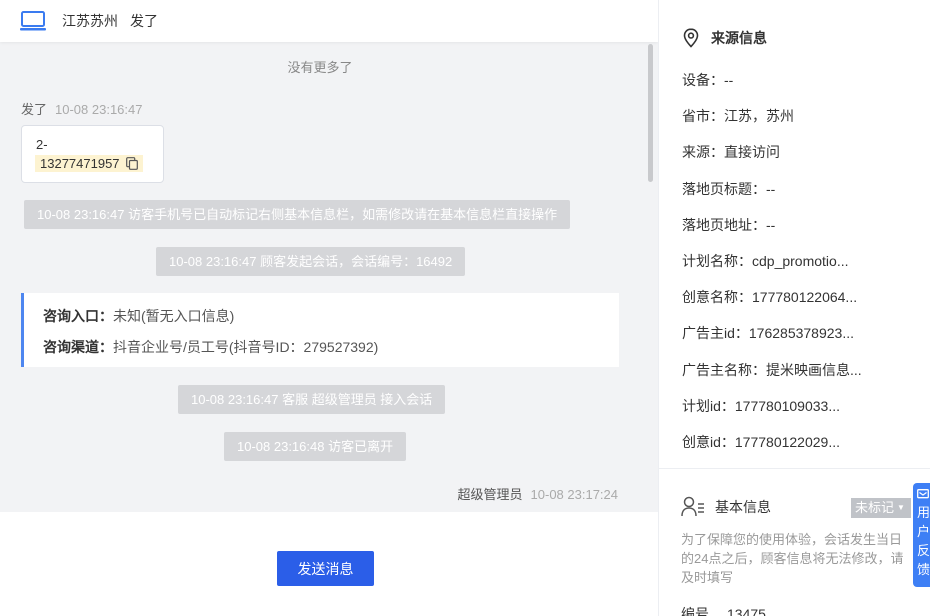 This screenshot has width=930, height=616. I want to click on scrollbar-thumb, so click(650, 113).